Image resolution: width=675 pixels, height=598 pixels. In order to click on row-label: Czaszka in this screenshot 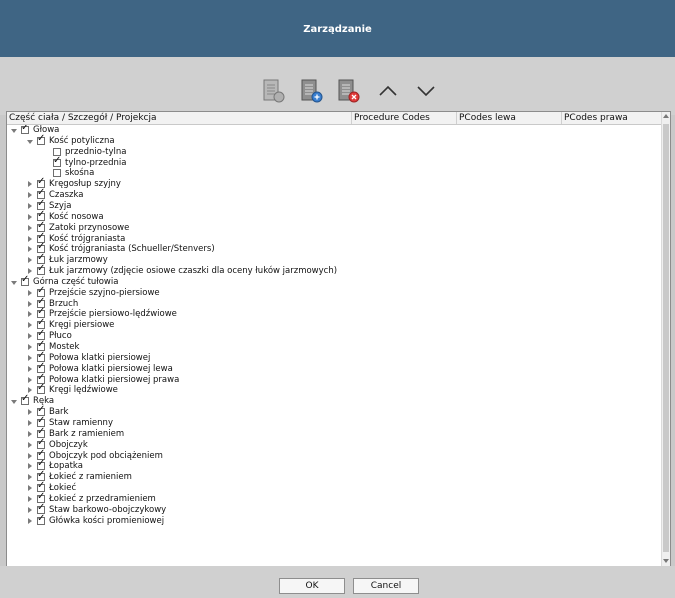, I will do `click(66, 195)`.